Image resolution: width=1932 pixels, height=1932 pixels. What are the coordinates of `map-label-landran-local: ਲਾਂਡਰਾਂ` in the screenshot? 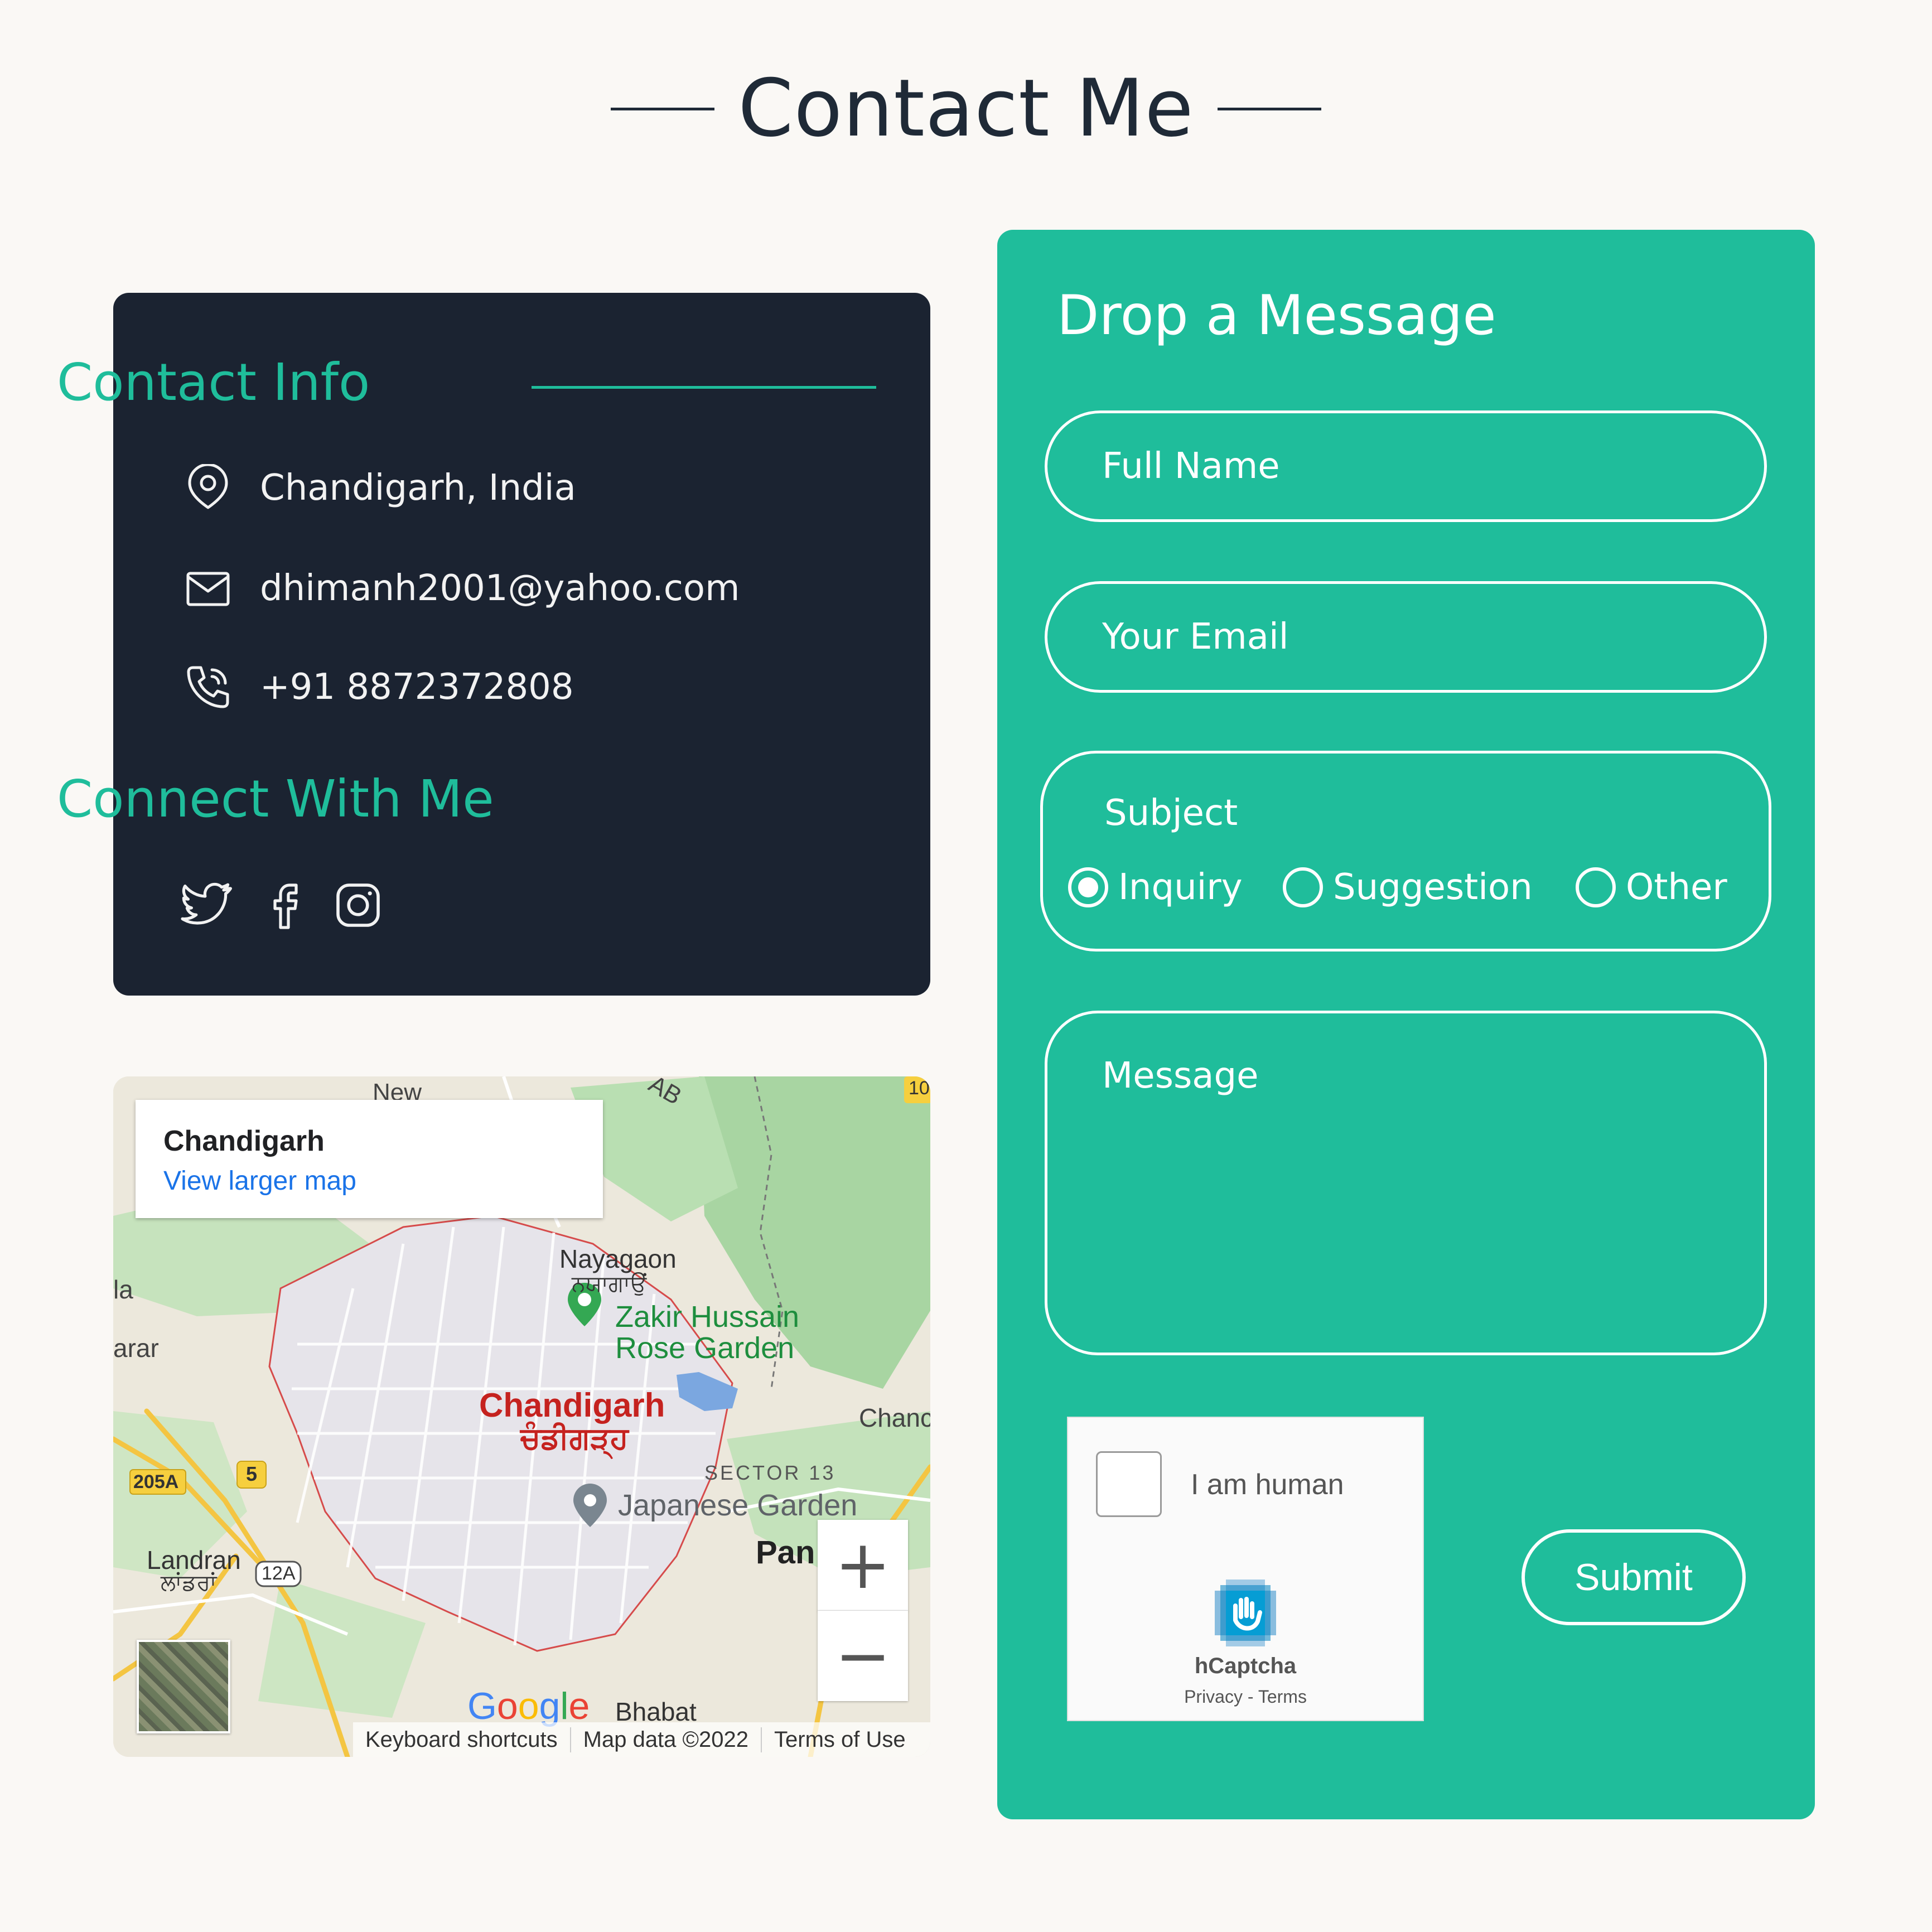 It's located at (189, 1583).